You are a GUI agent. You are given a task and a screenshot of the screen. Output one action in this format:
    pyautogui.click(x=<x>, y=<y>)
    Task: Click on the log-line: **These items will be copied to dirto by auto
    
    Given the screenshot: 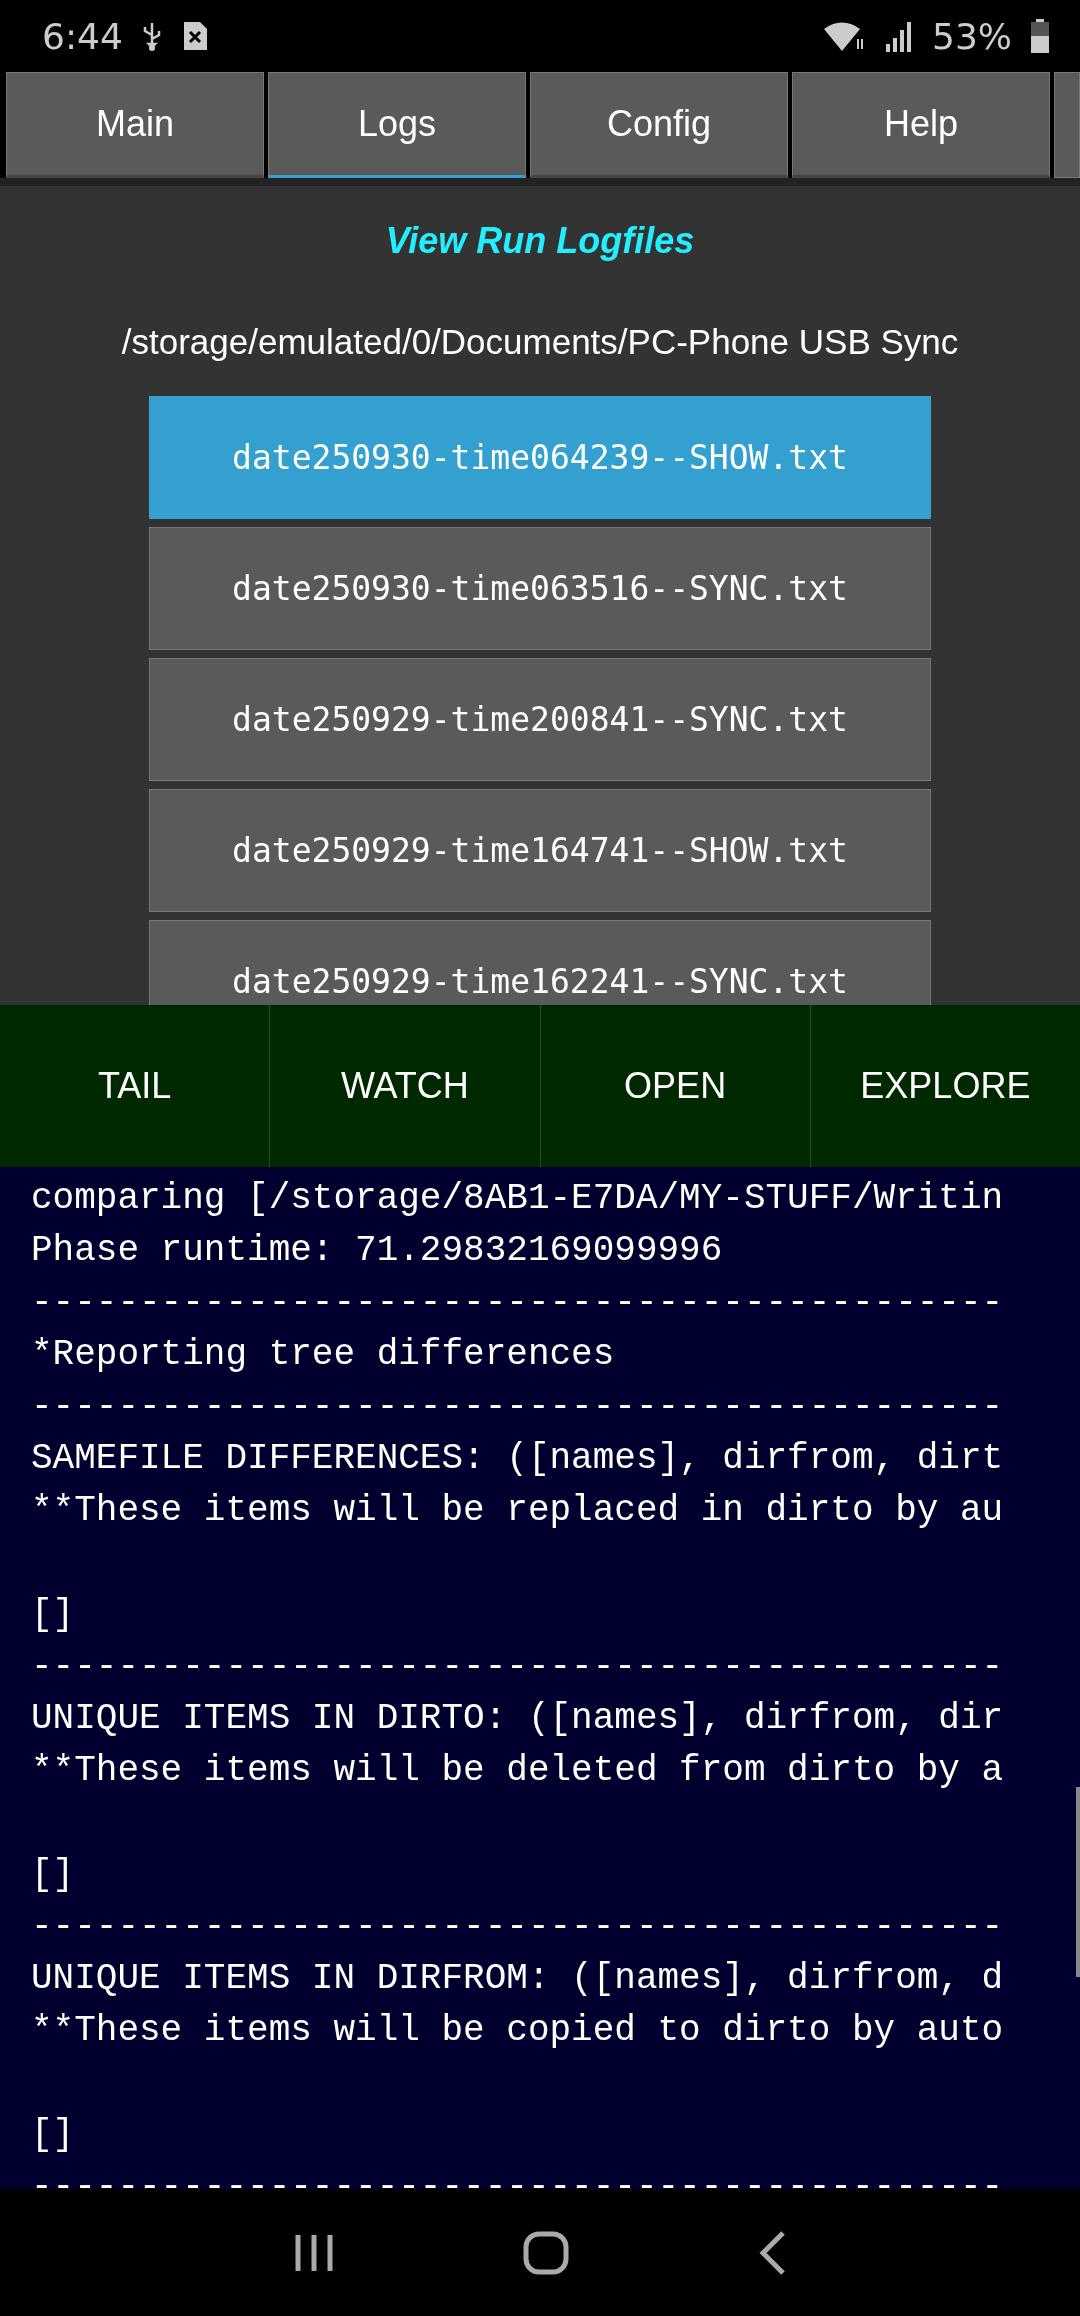 What is the action you would take?
    pyautogui.click(x=518, y=2031)
    